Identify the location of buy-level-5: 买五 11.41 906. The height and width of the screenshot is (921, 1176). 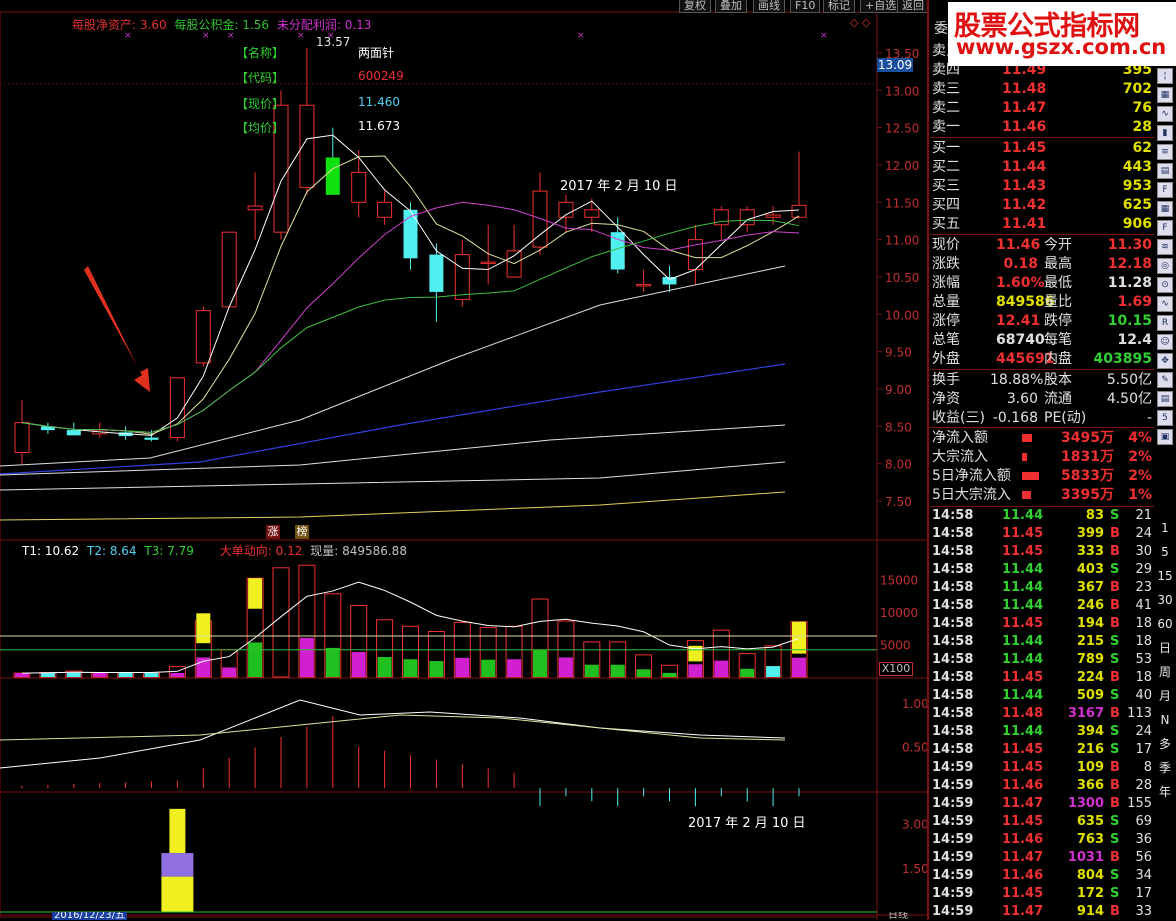
(1042, 224).